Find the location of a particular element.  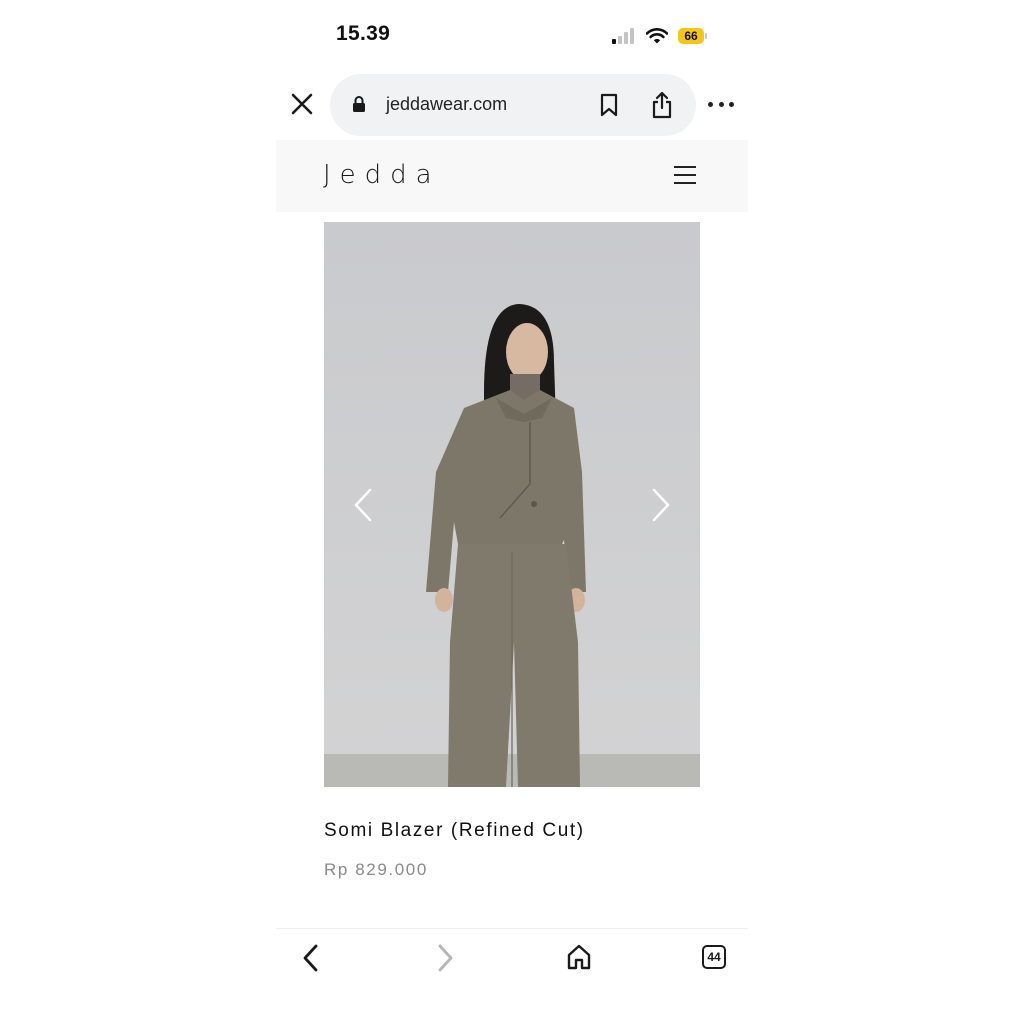

share-icon is located at coordinates (662, 105).